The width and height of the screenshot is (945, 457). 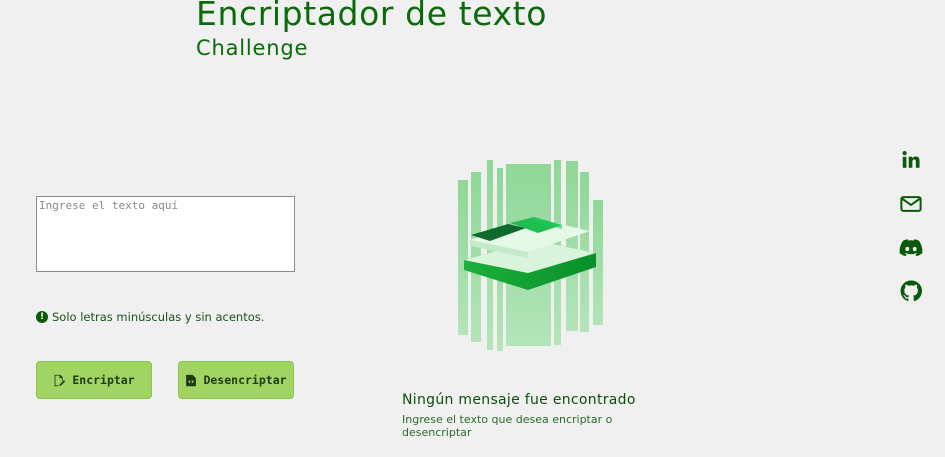 What do you see at coordinates (519, 400) in the screenshot?
I see `empty-state-title: Ningún mensaje fue encontrado` at bounding box center [519, 400].